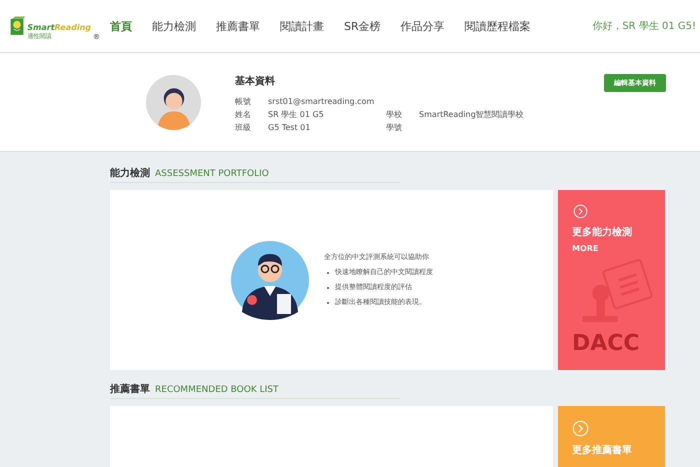  Describe the element at coordinates (394, 128) in the screenshot. I see `field-label: 學號` at that location.